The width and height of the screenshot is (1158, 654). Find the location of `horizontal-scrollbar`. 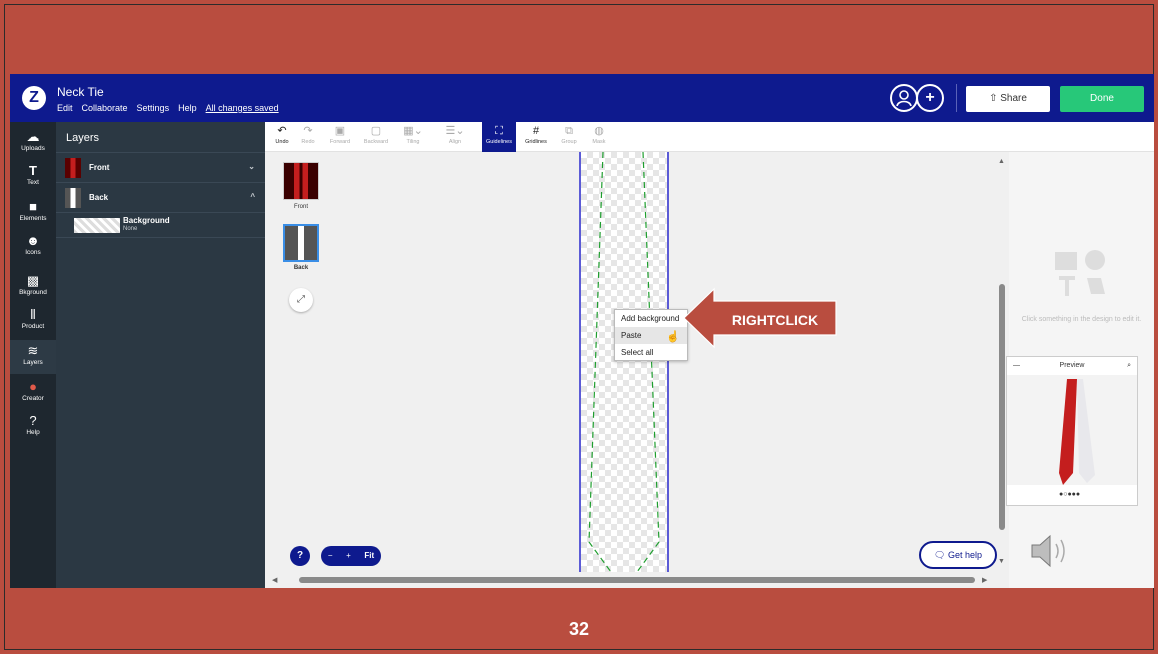

horizontal-scrollbar is located at coordinates (637, 580).